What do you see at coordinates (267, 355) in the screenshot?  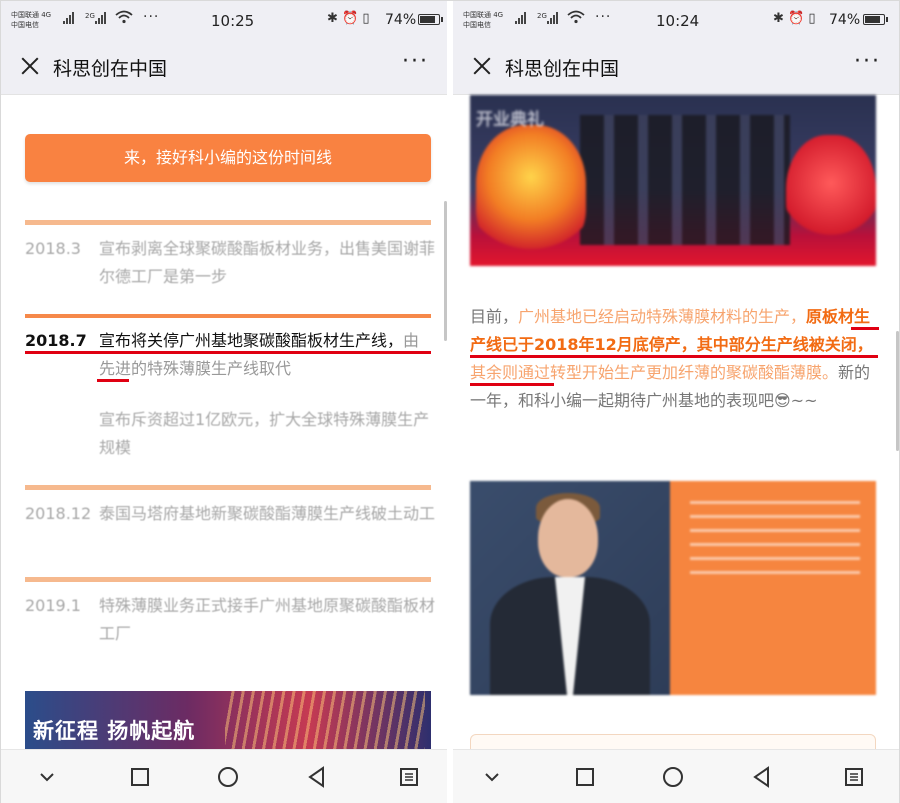 I see `timeline-text: 宣布将关停广州基地聚碳酸酯板材生产线，由先进的特殊薄膜生产线取代` at bounding box center [267, 355].